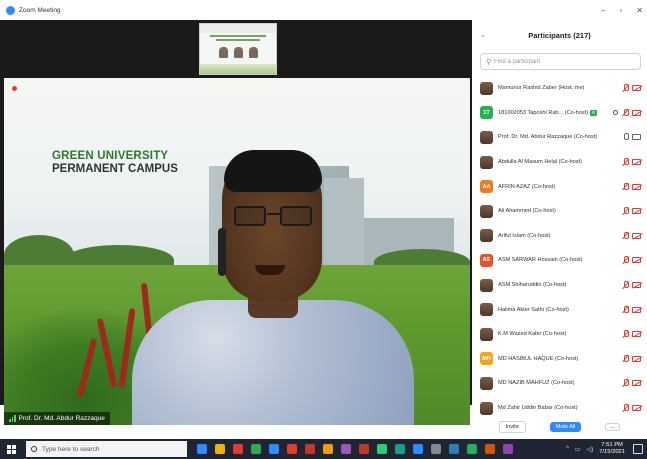 Image resolution: width=647 pixels, height=459 pixels. I want to click on participant-row: 1T 181002053 Taposhi Rab... (Co-host) R, so click(559, 113).